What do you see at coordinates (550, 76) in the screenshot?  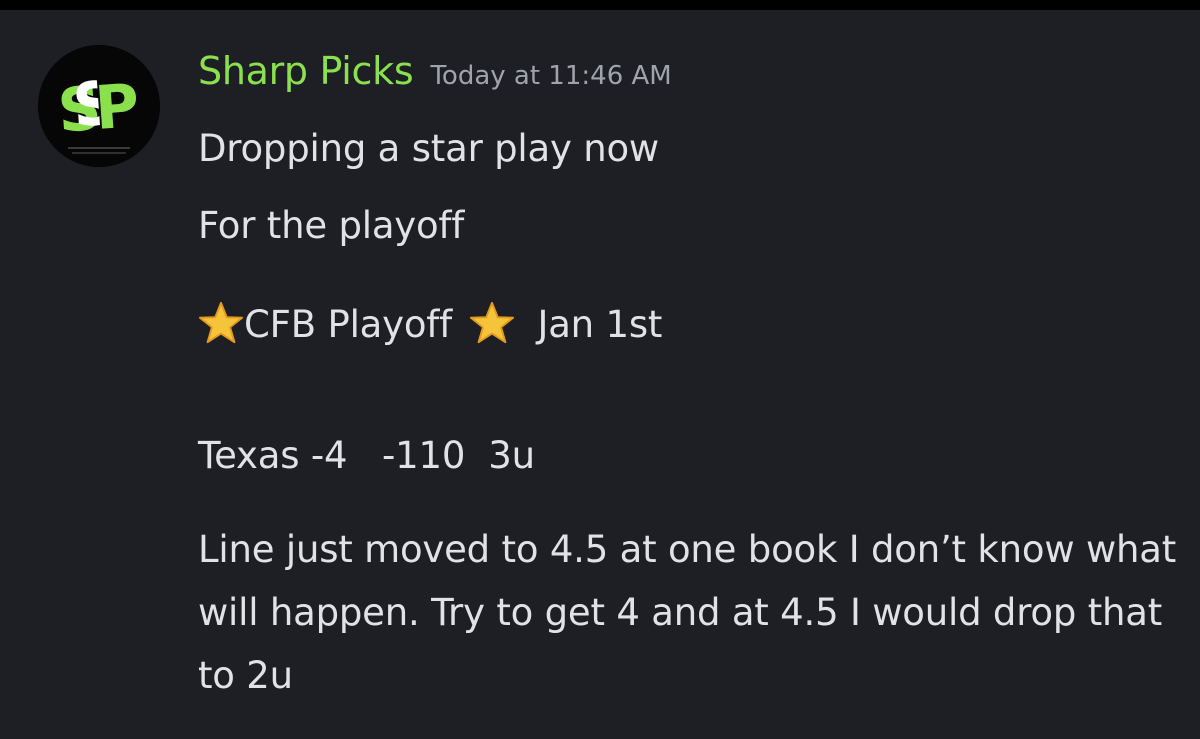 I see `timestamp: Today at 11:46 AM` at bounding box center [550, 76].